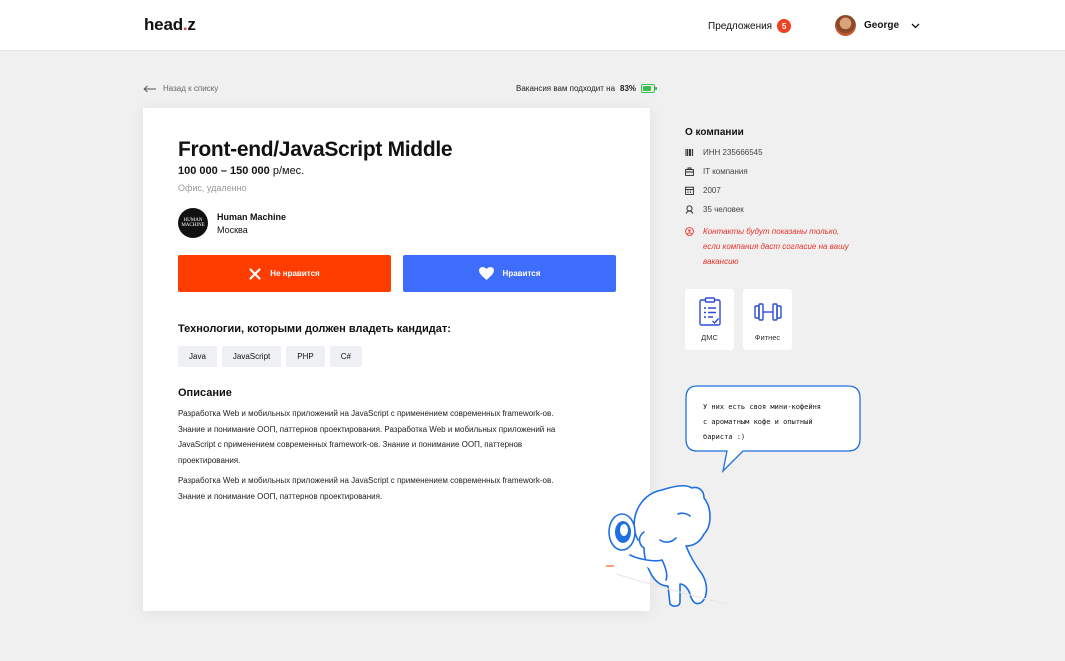 The width and height of the screenshot is (1065, 661). What do you see at coordinates (776, 246) in the screenshot?
I see `contacts-note-line: если компания даст согласие на вашу` at bounding box center [776, 246].